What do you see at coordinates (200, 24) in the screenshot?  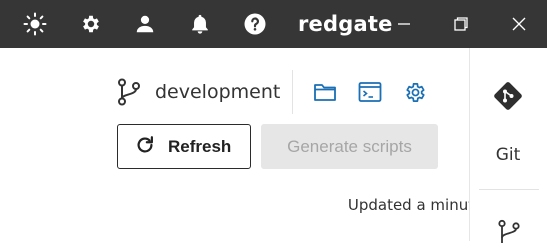 I see `notifications-icon` at bounding box center [200, 24].